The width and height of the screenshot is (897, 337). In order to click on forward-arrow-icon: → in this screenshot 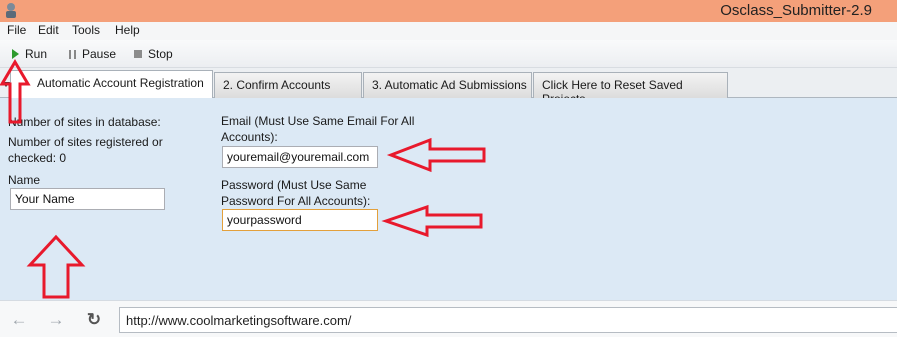, I will do `click(56, 320)`.